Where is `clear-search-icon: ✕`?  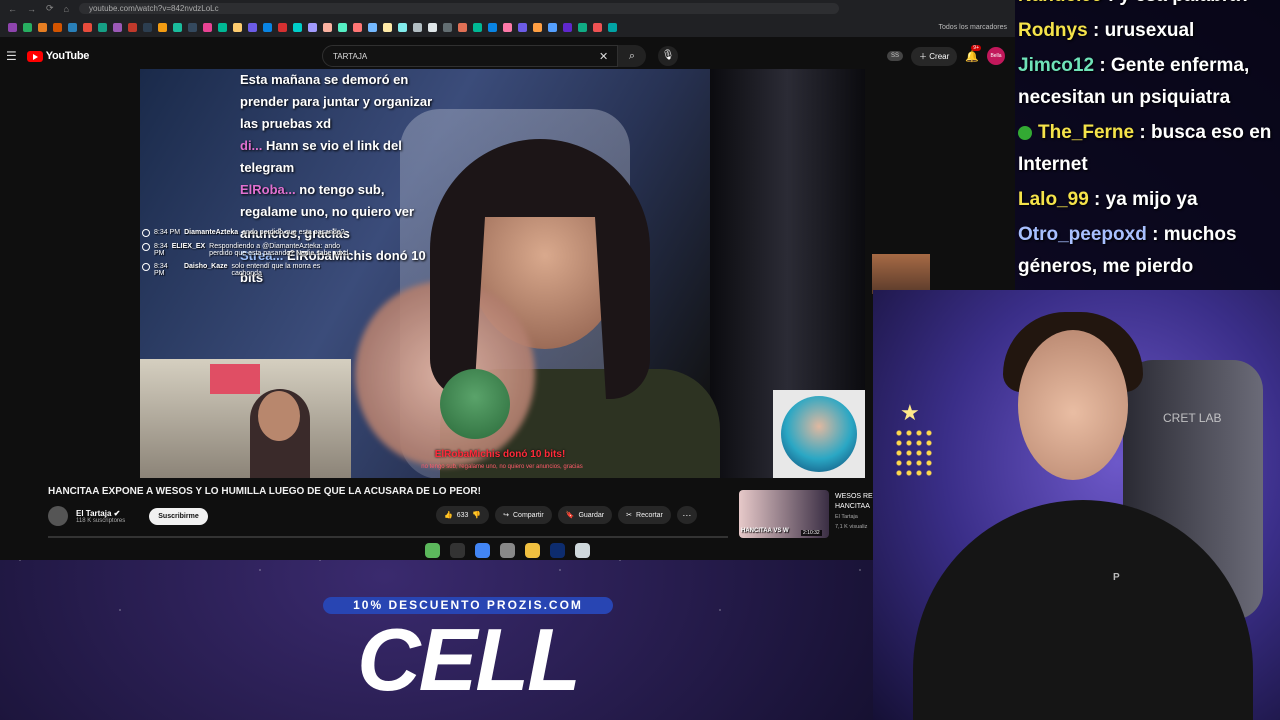
clear-search-icon: ✕ is located at coordinates (603, 56).